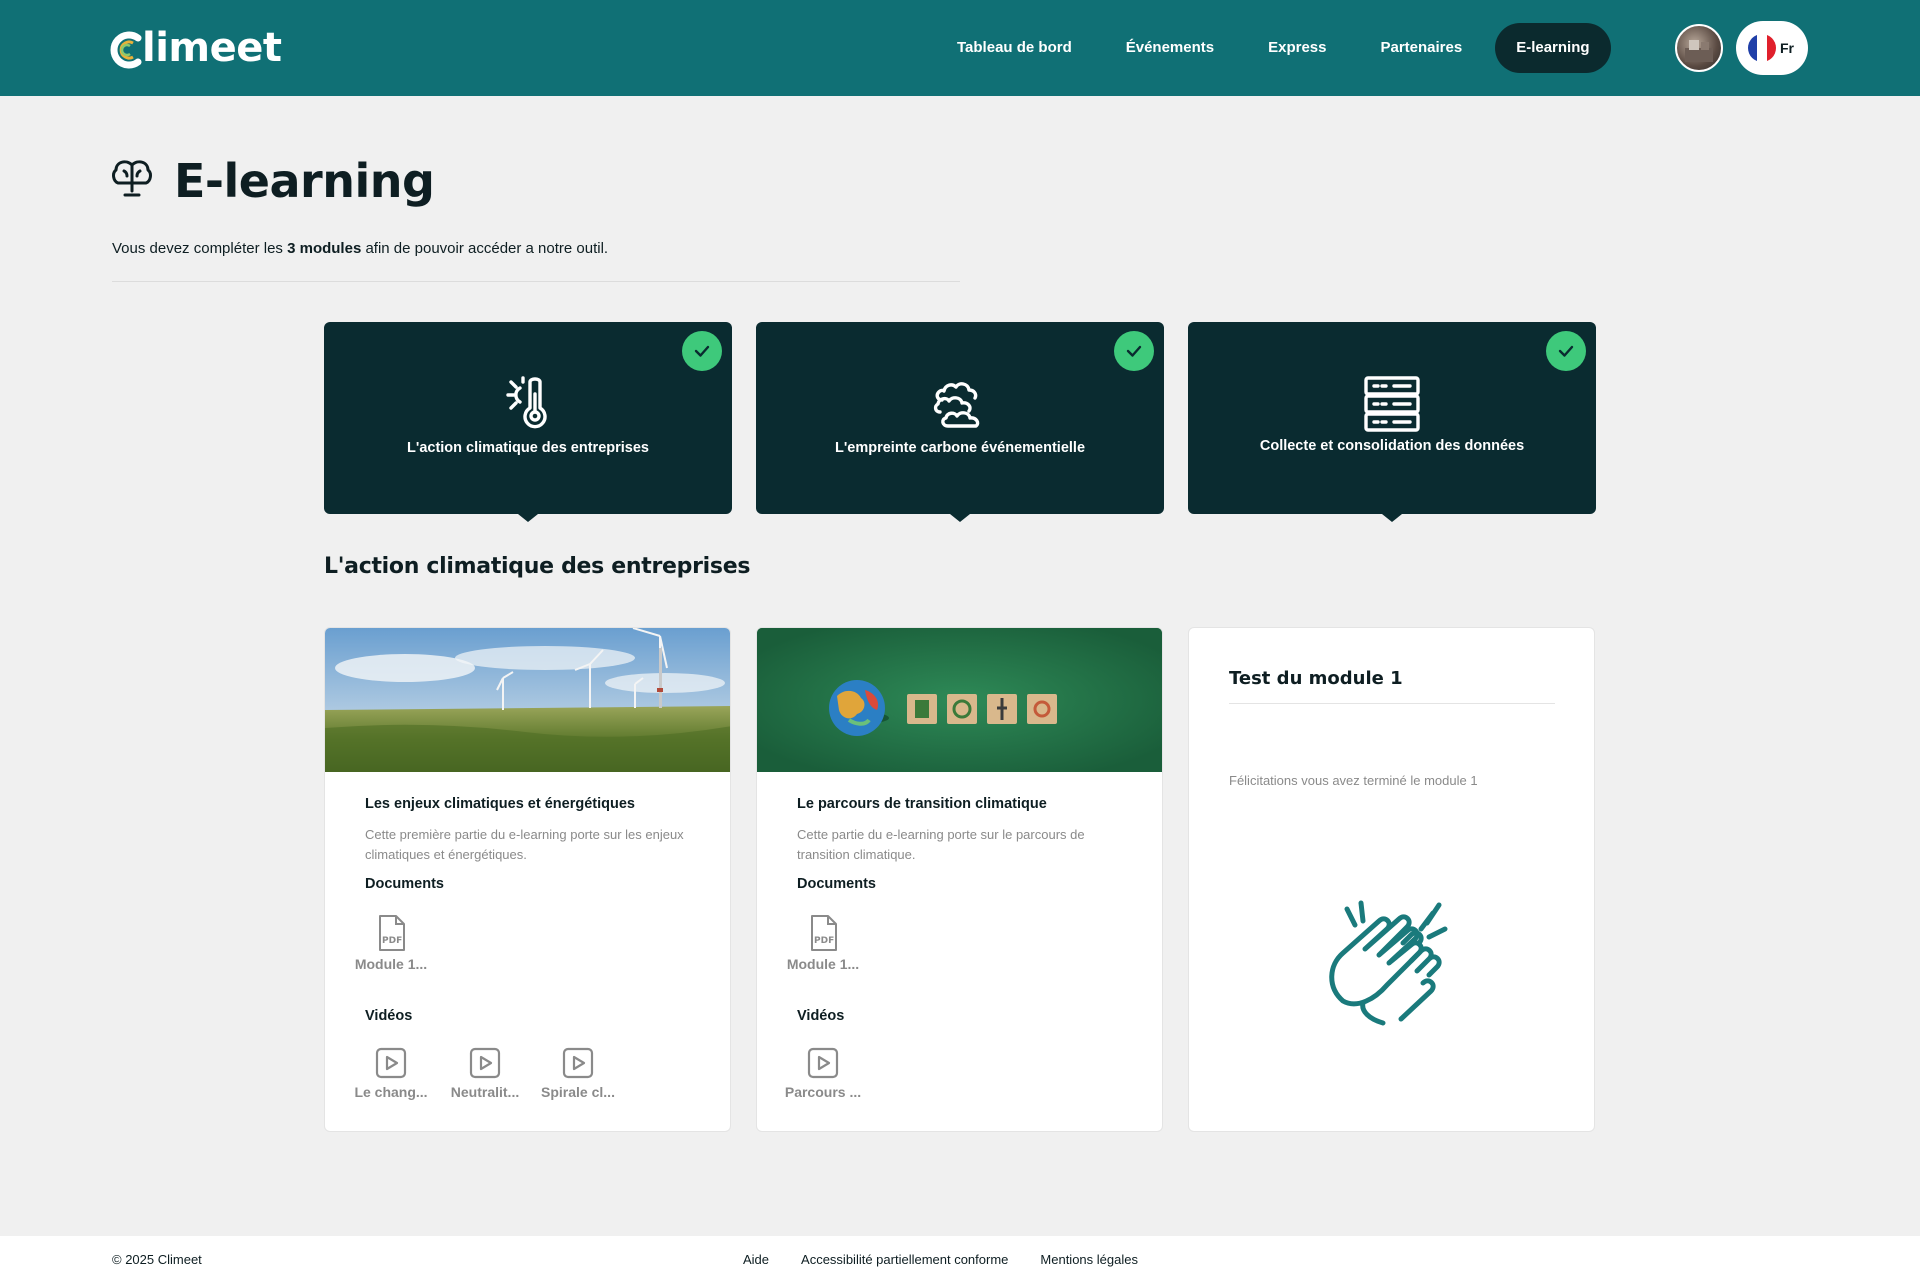 The height and width of the screenshot is (1284, 1920). I want to click on footer-link-mentions-legales: Mentions légales, so click(1089, 1259).